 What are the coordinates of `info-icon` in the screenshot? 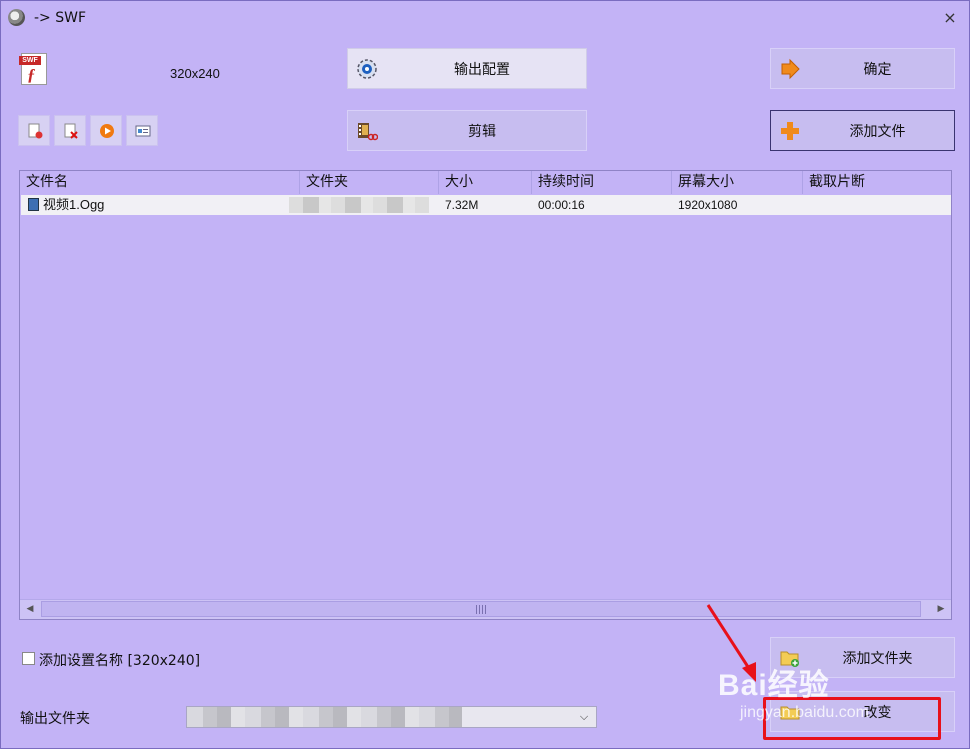 It's located at (143, 131).